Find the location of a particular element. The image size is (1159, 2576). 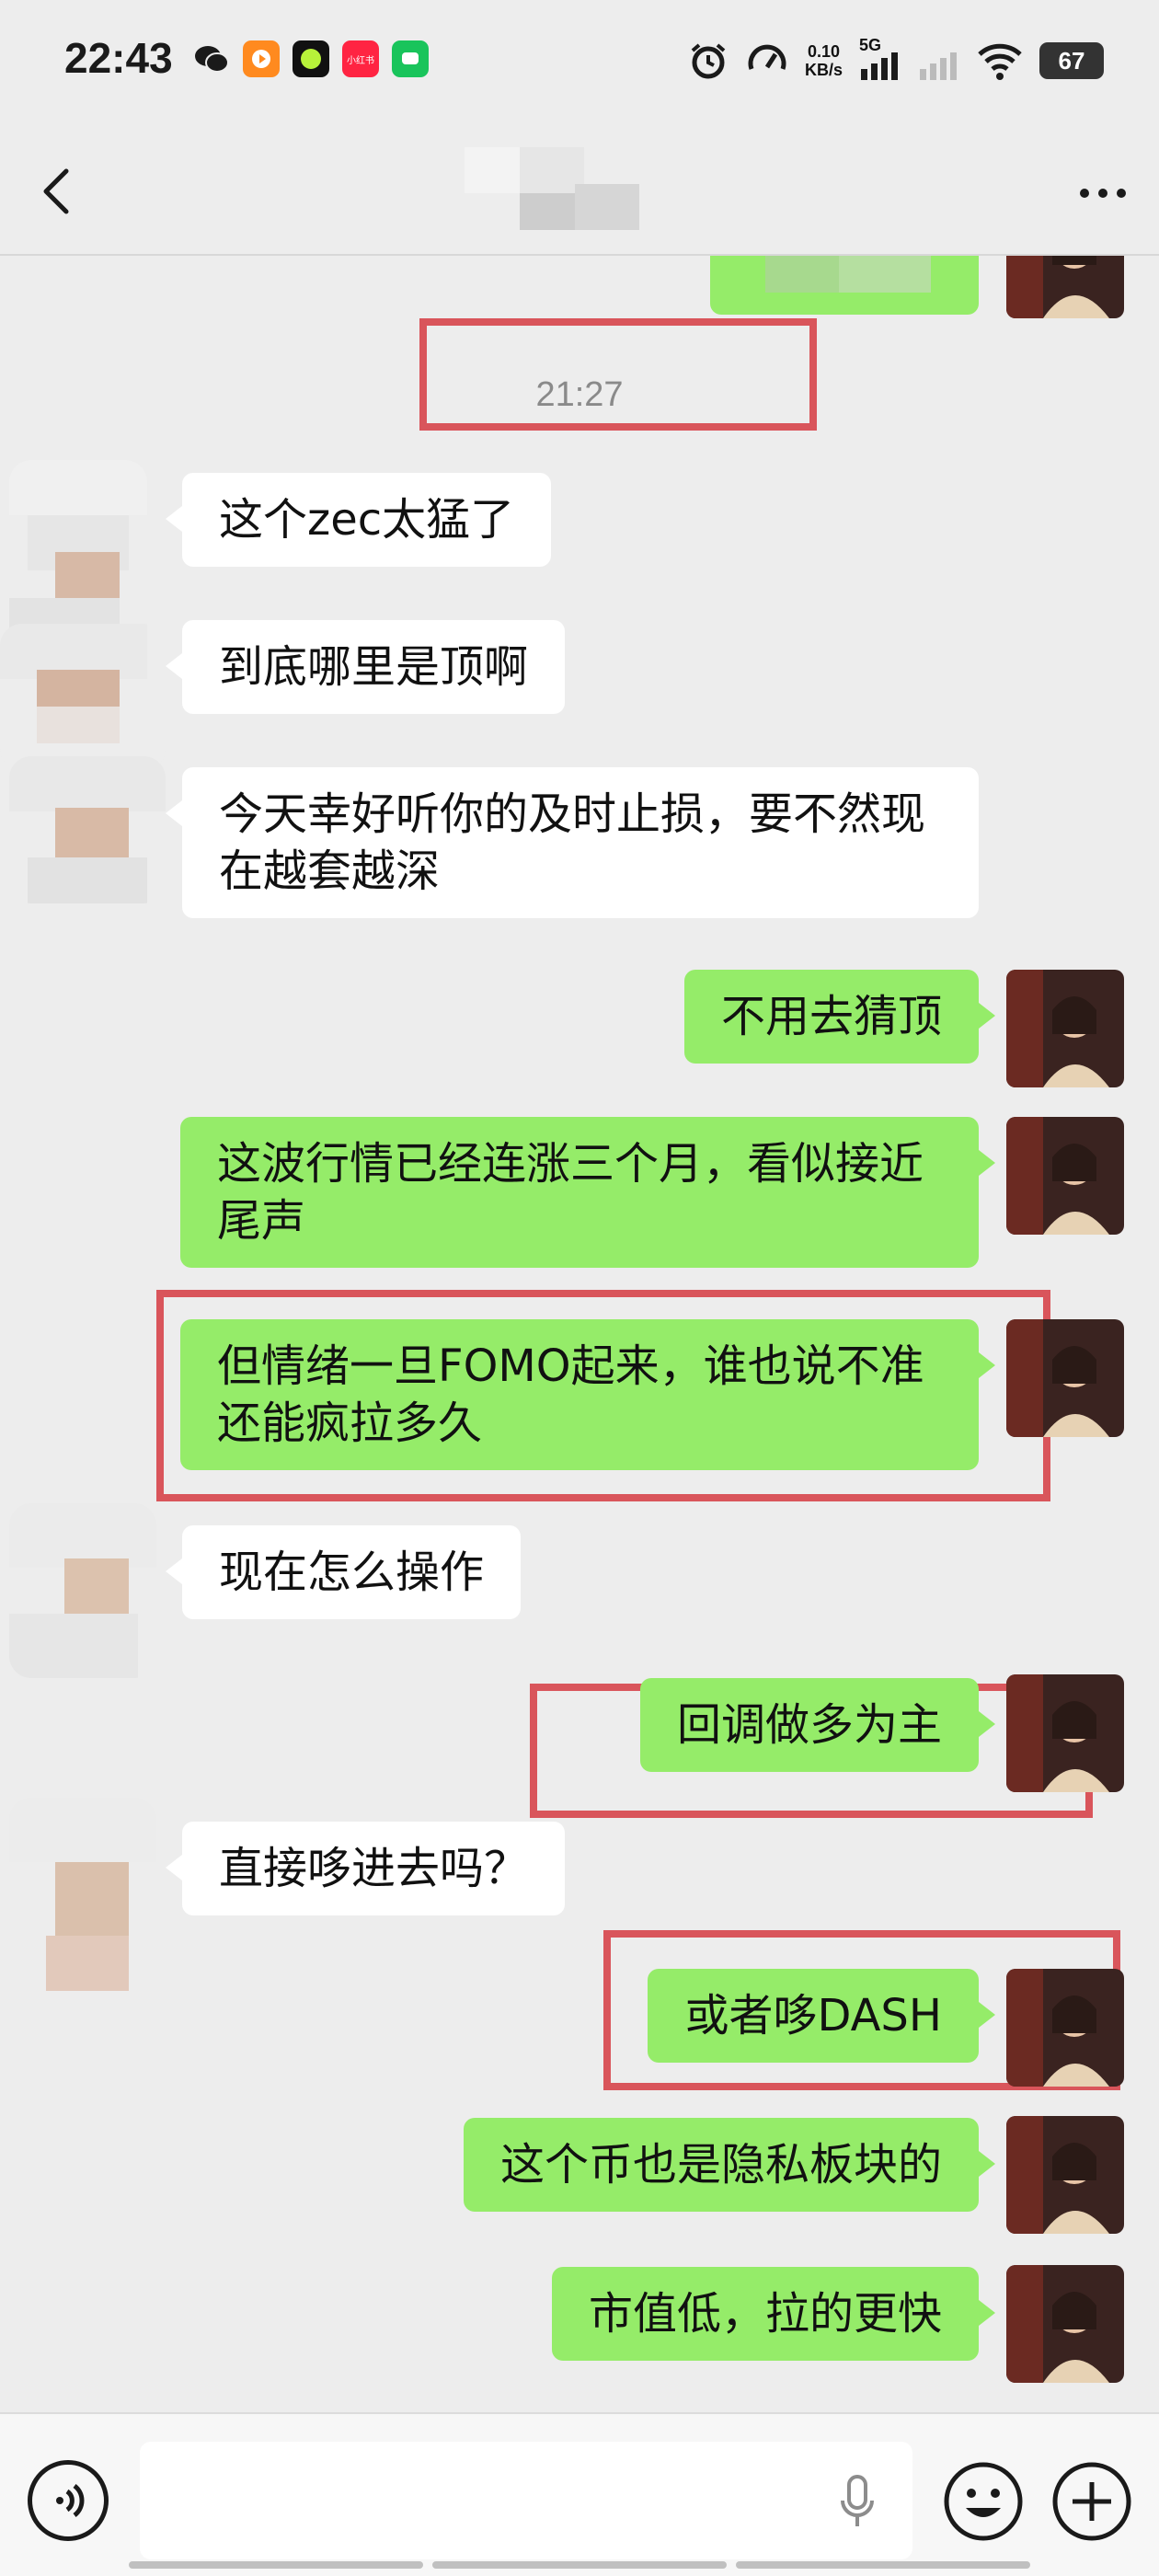

video-app-icon is located at coordinates (261, 58).